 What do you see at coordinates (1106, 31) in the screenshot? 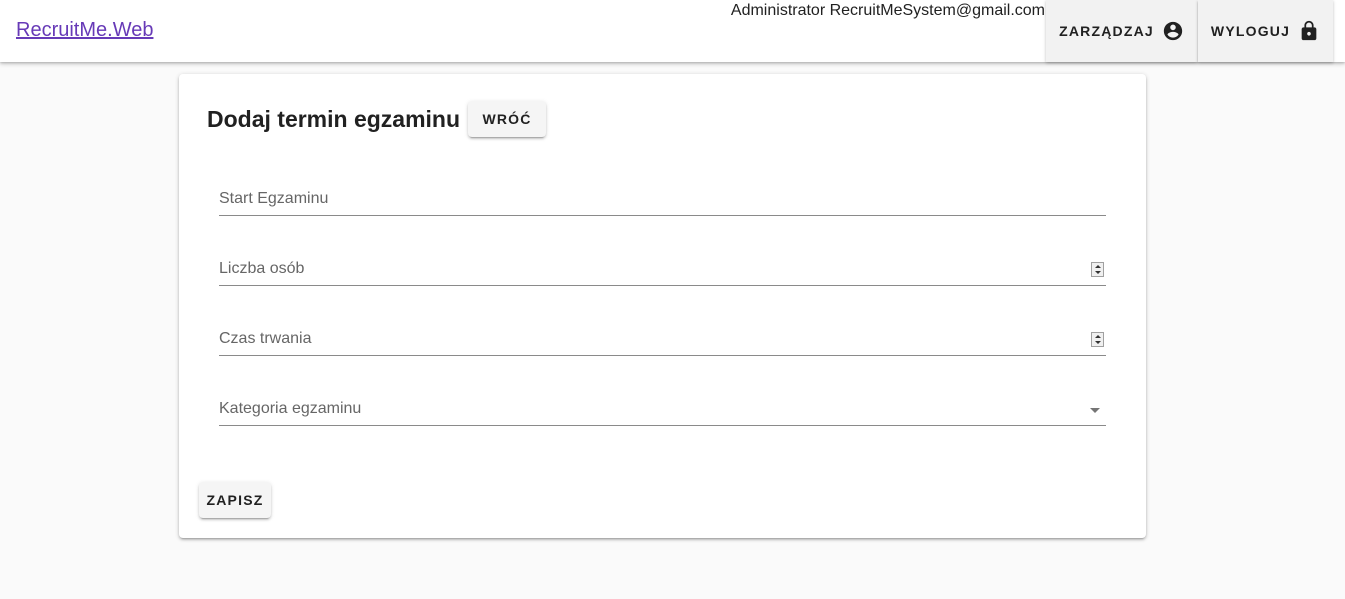
I see `manage-button-label: ZARZĄDZAJ` at bounding box center [1106, 31].